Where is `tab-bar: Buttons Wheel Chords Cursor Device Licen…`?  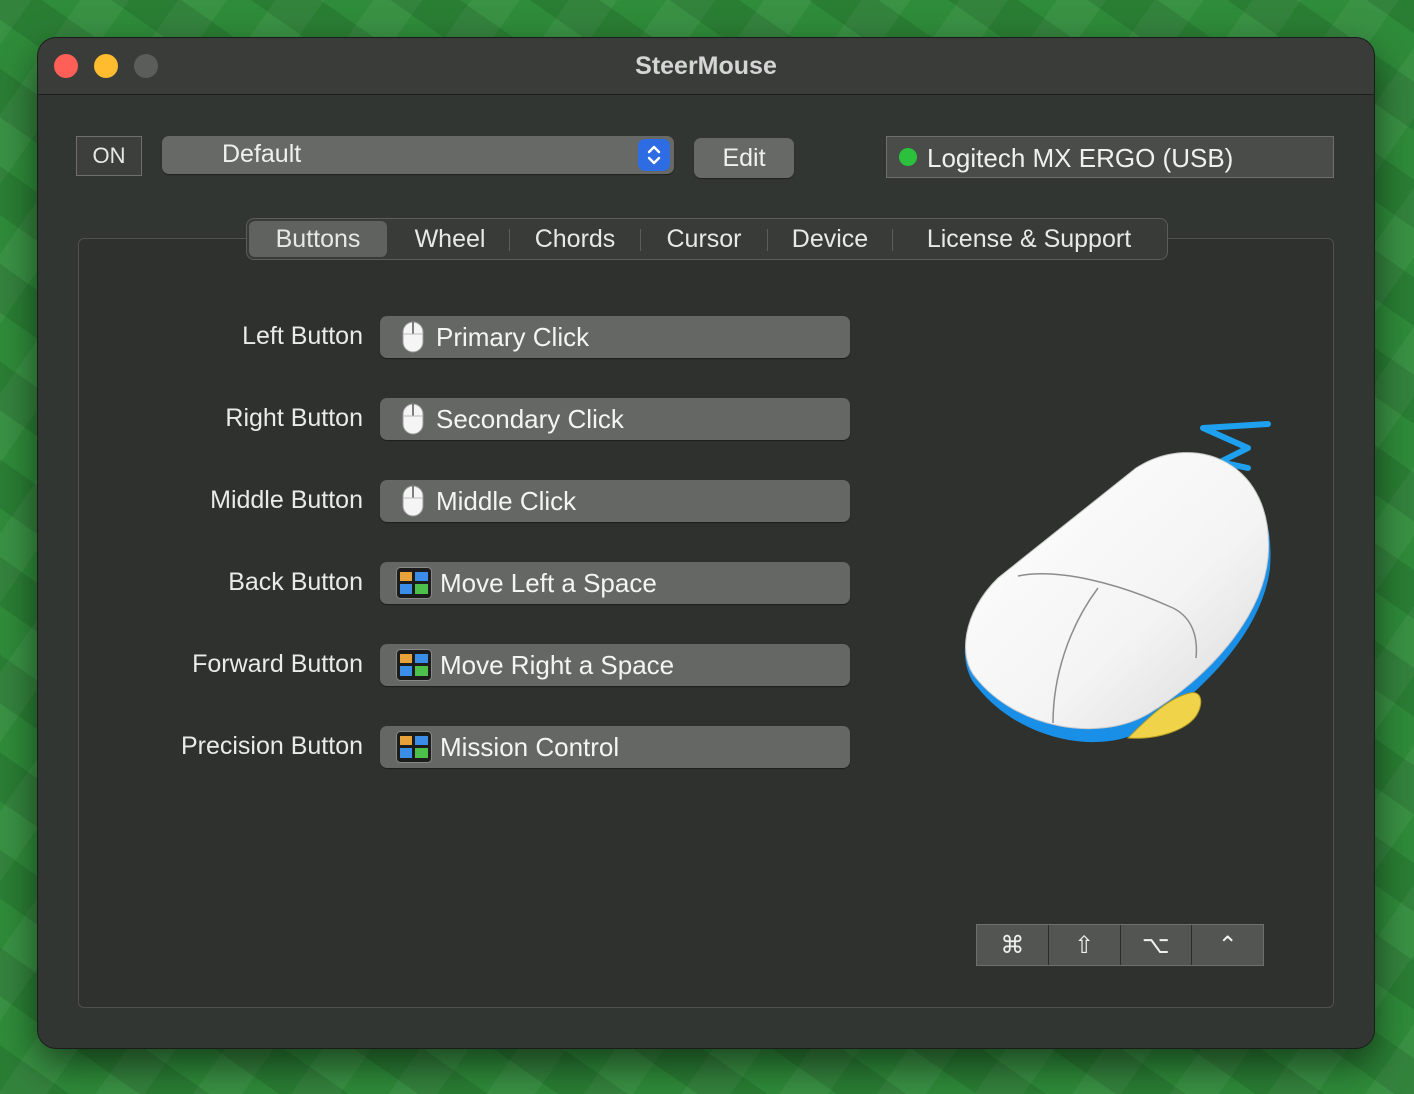
tab-bar: Buttons Wheel Chords Cursor Device Licen… is located at coordinates (707, 239).